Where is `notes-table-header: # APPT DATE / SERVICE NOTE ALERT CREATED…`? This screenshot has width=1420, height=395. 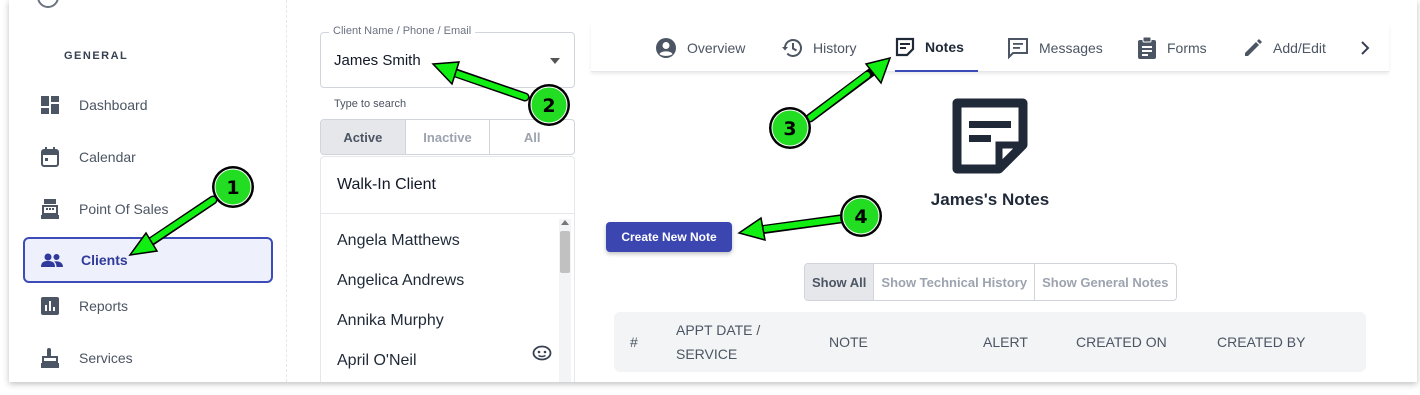
notes-table-header: # APPT DATE / SERVICE NOTE ALERT CREATED… is located at coordinates (990, 342).